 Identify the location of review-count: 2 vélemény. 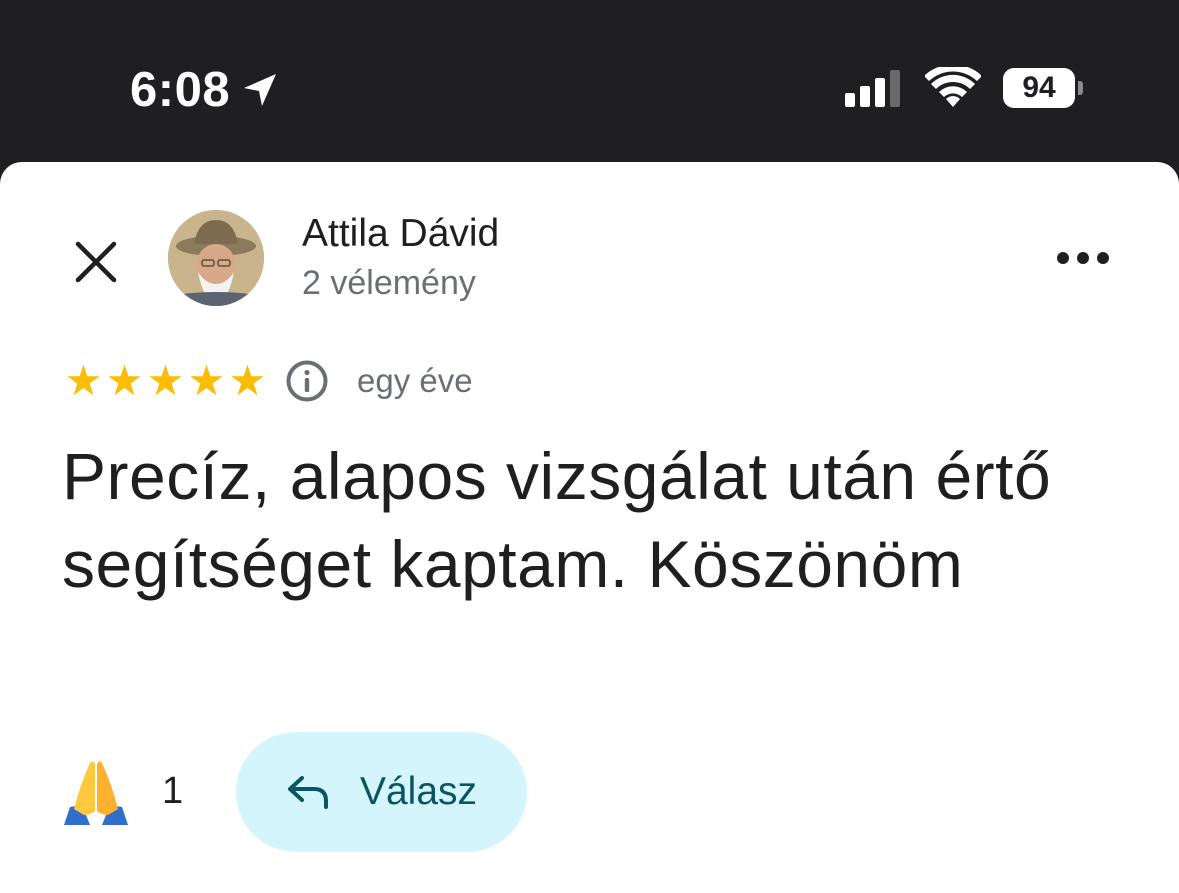
(389, 283).